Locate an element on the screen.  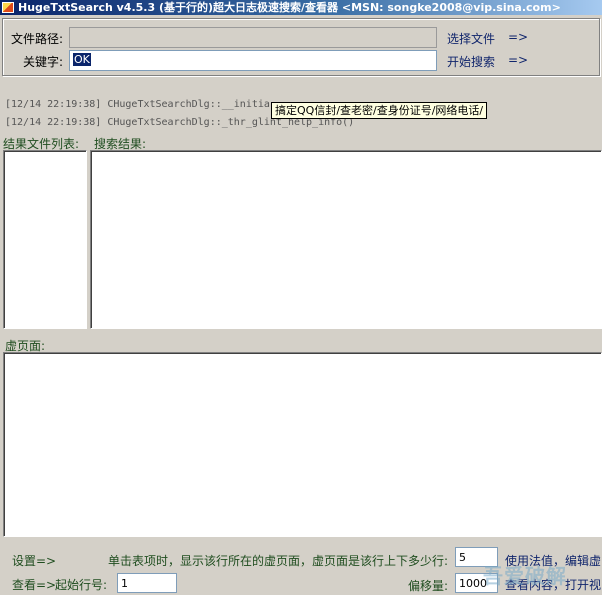
watermark: 吾爱破解 is located at coordinates (525, 576).